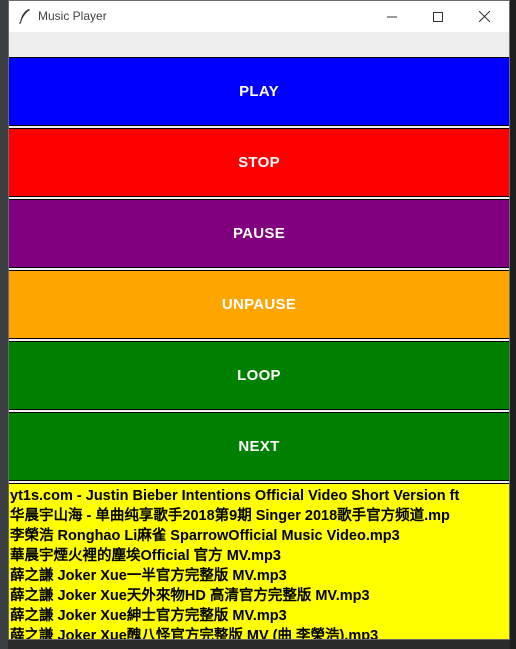  I want to click on playlist-item: 薛之謙 Joker Xue紳士官方完整版 MV.mp3, so click(259, 616).